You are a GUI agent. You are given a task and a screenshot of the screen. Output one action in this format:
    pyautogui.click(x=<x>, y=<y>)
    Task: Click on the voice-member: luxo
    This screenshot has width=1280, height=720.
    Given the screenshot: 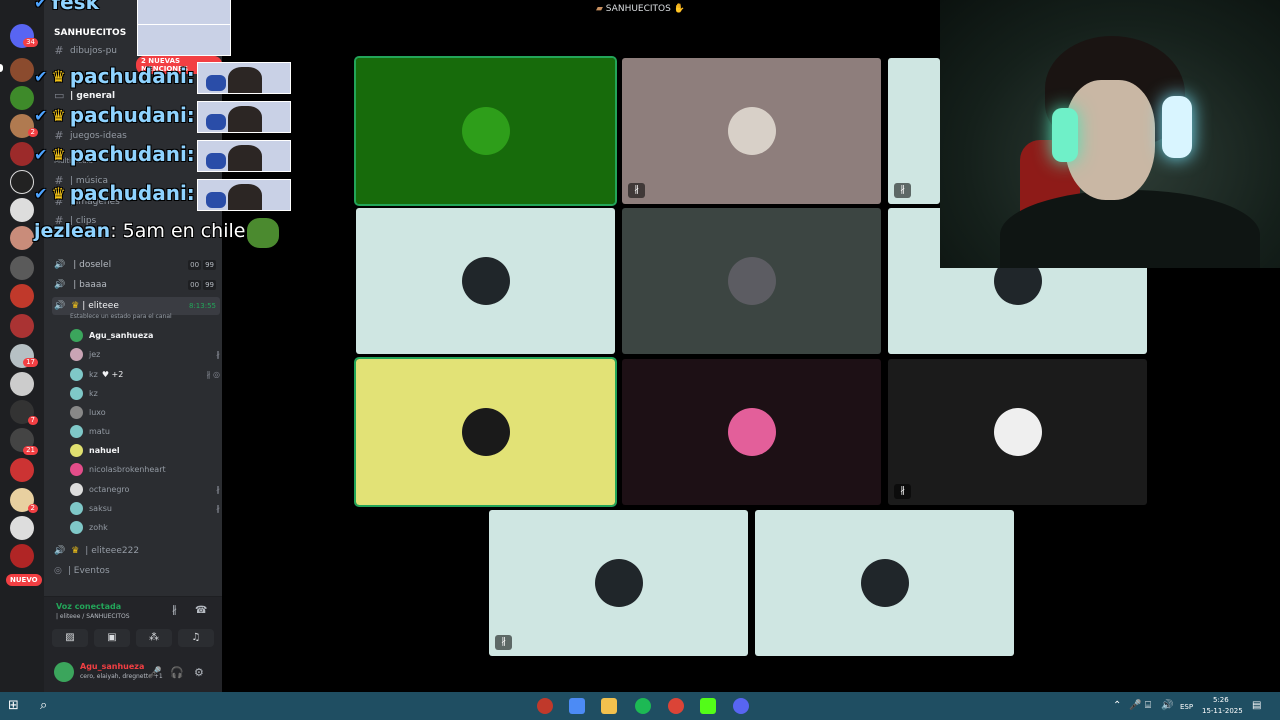 What is the action you would take?
    pyautogui.click(x=145, y=412)
    